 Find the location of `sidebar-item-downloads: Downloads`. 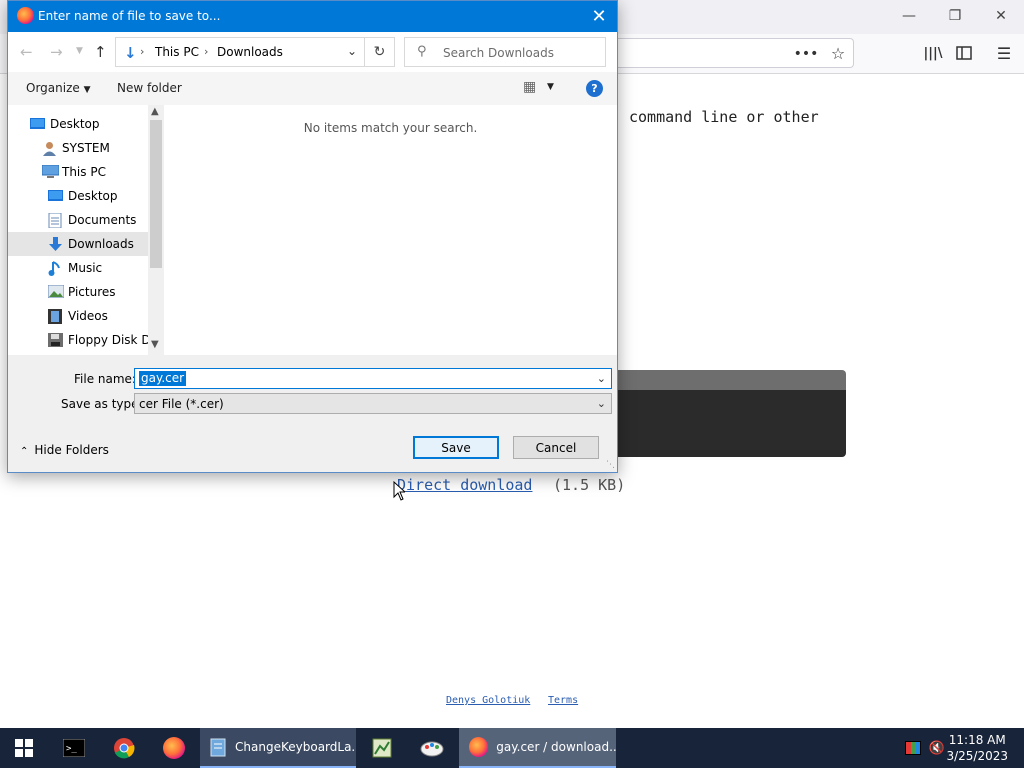

sidebar-item-downloads: Downloads is located at coordinates (78, 244).